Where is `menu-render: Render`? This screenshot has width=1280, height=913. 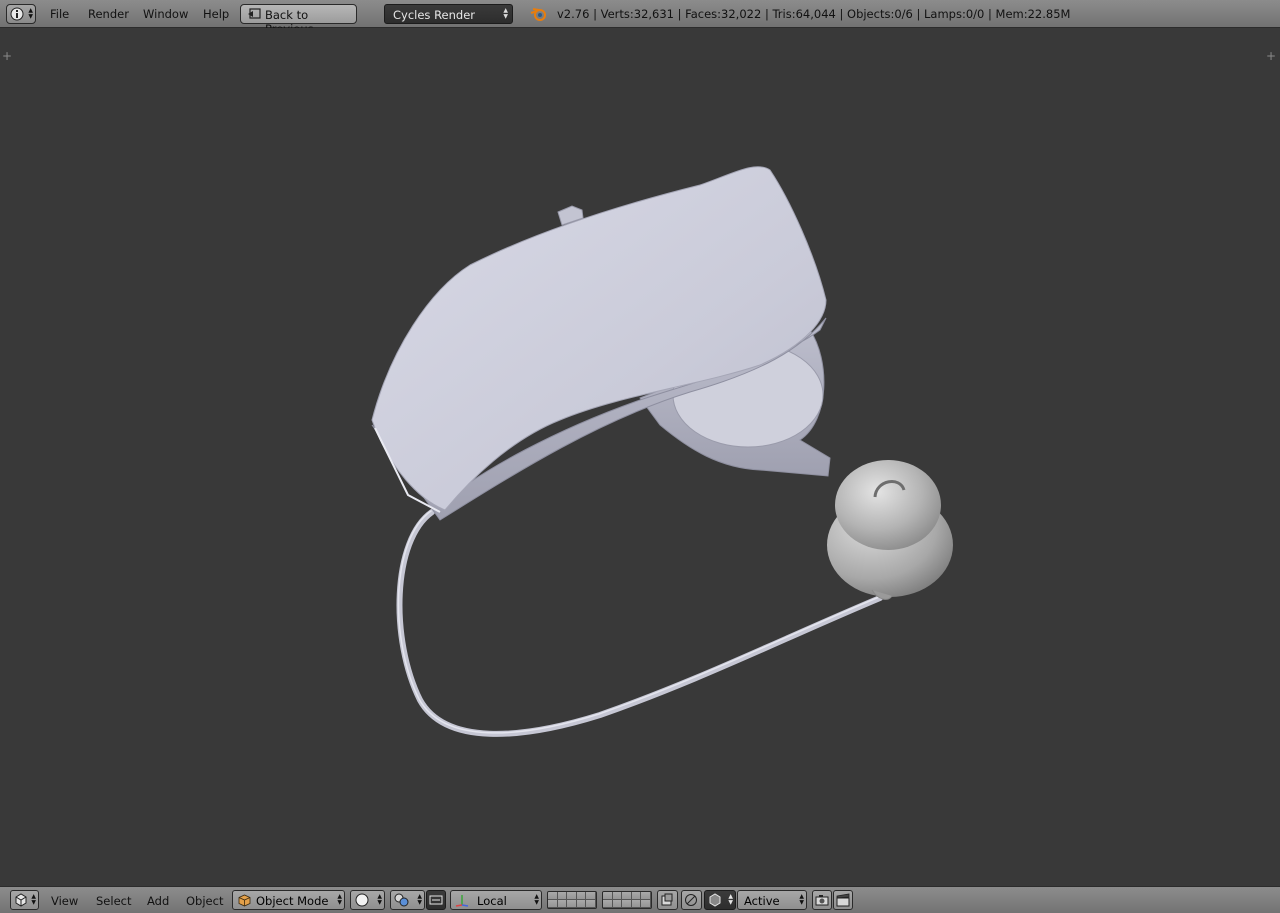 menu-render: Render is located at coordinates (108, 14).